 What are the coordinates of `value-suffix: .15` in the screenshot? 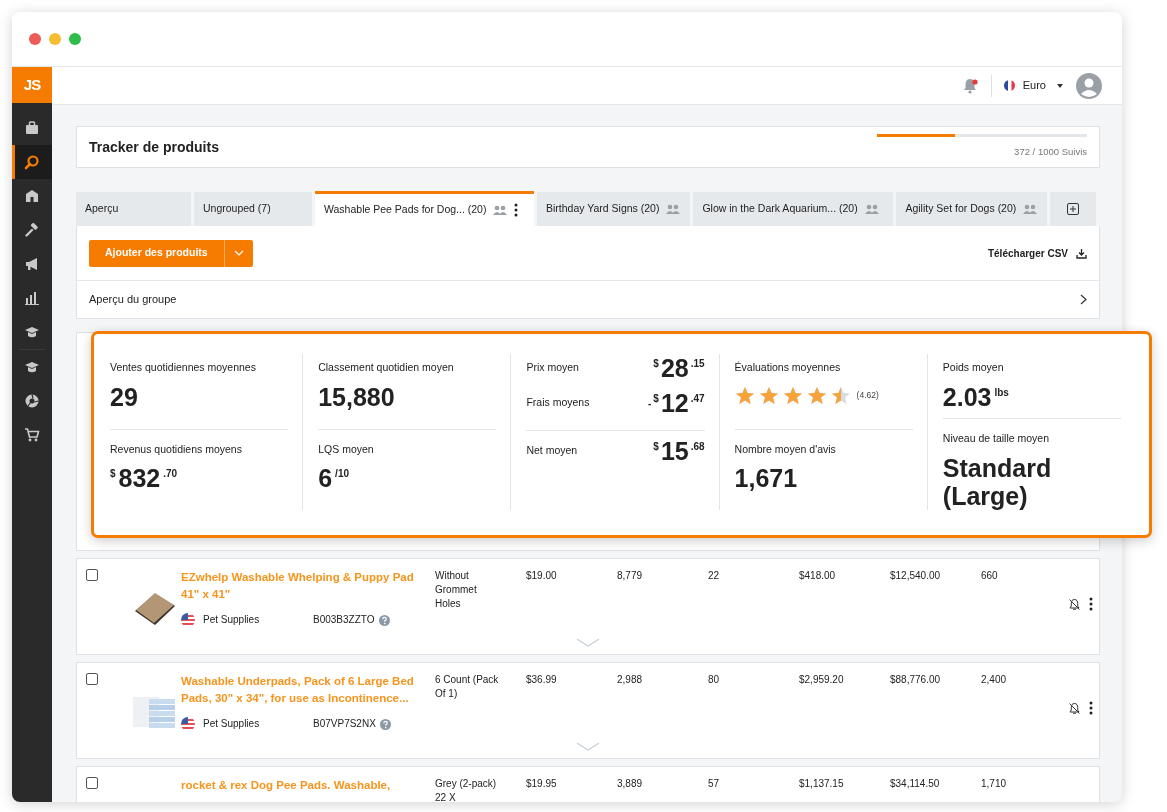 It's located at (697, 364).